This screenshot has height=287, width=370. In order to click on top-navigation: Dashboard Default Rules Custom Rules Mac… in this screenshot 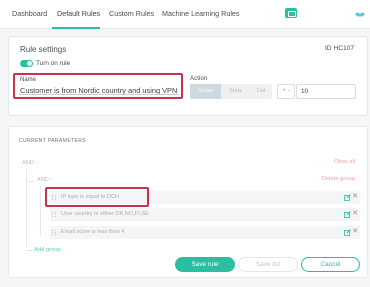, I will do `click(185, 14)`.